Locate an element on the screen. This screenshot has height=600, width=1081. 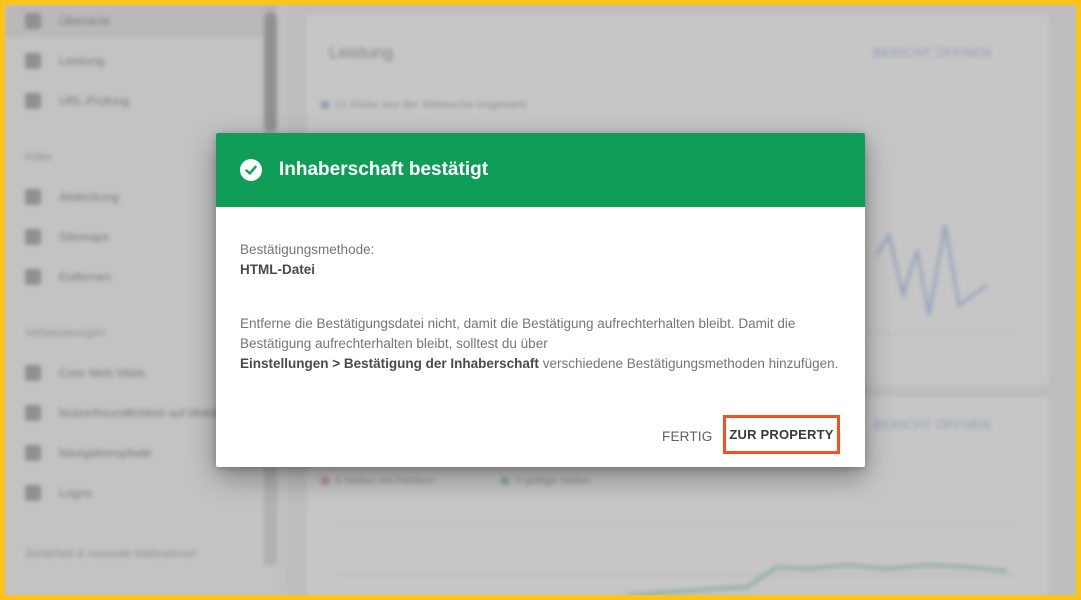
highlight-box: ZUR PROPERTY is located at coordinates (781, 434).